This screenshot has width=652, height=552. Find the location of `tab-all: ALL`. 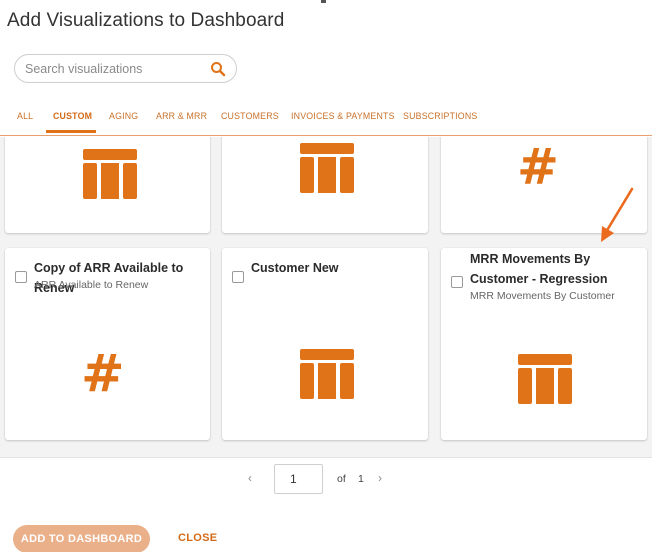

tab-all: ALL is located at coordinates (25, 116).